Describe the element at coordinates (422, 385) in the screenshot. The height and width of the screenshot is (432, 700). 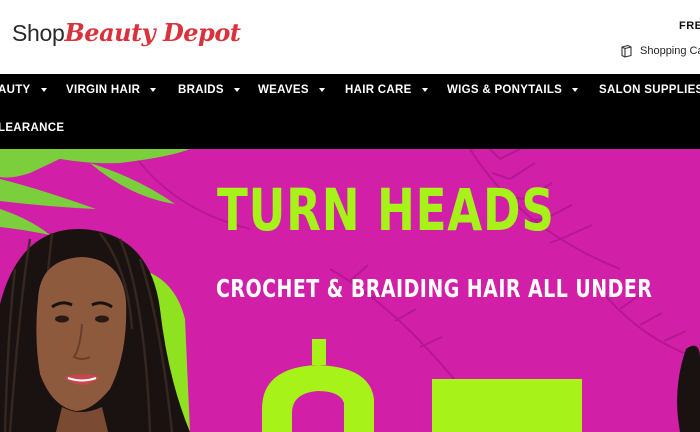
I see `hero-price-graphic` at that location.